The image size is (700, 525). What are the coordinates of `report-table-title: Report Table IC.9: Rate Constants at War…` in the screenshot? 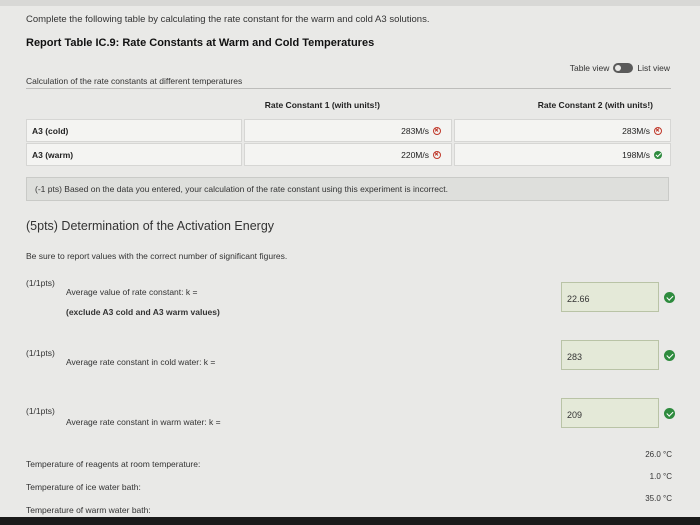 It's located at (200, 43).